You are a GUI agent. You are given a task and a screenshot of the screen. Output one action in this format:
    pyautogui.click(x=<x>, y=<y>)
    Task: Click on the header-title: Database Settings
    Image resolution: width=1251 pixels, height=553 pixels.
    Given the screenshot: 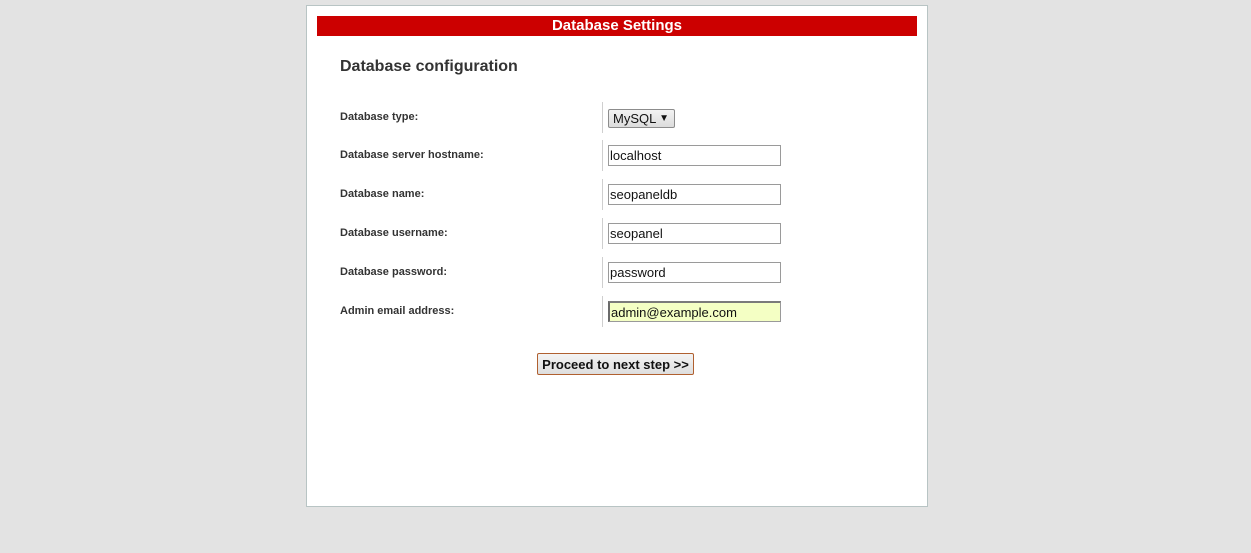 What is the action you would take?
    pyautogui.click(x=617, y=26)
    